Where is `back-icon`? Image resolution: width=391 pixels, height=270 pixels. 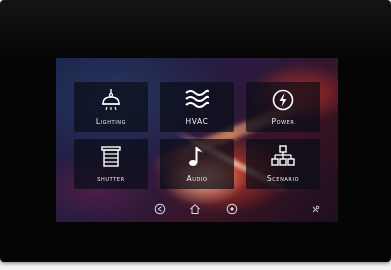 back-icon is located at coordinates (160, 209).